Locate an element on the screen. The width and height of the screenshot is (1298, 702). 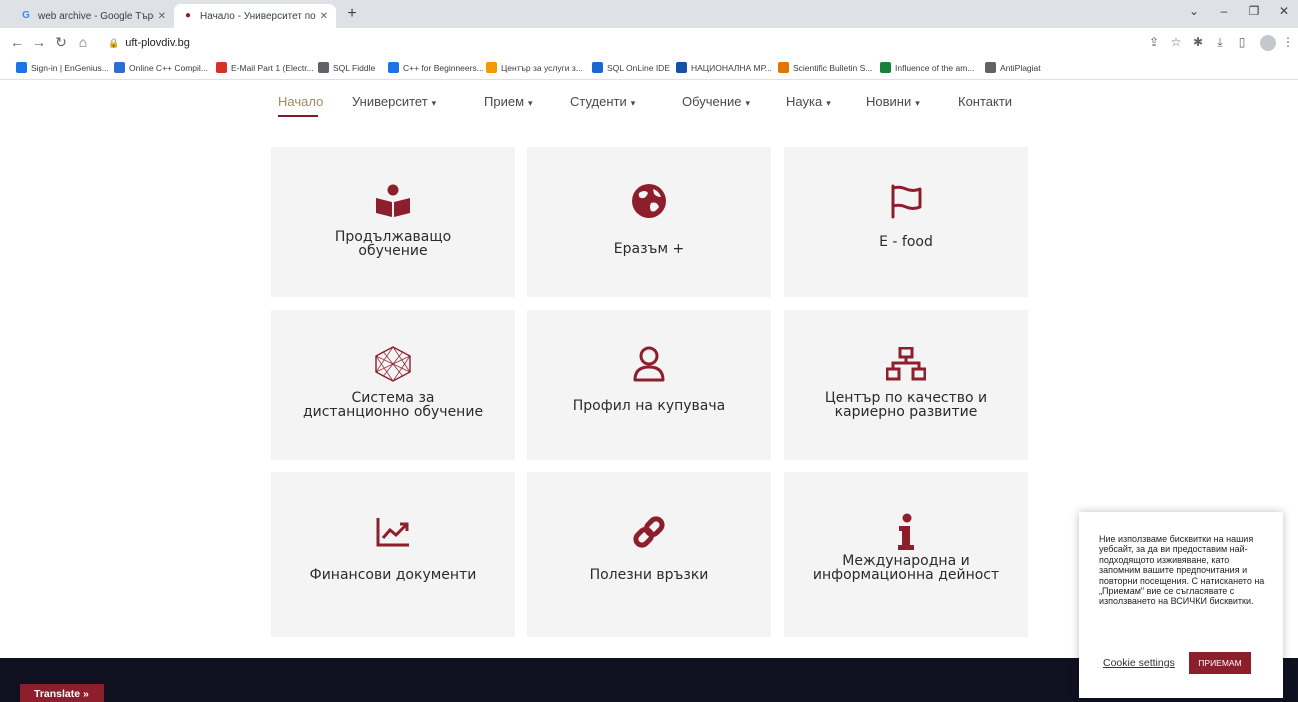
active-nav-underline is located at coordinates (298, 116).